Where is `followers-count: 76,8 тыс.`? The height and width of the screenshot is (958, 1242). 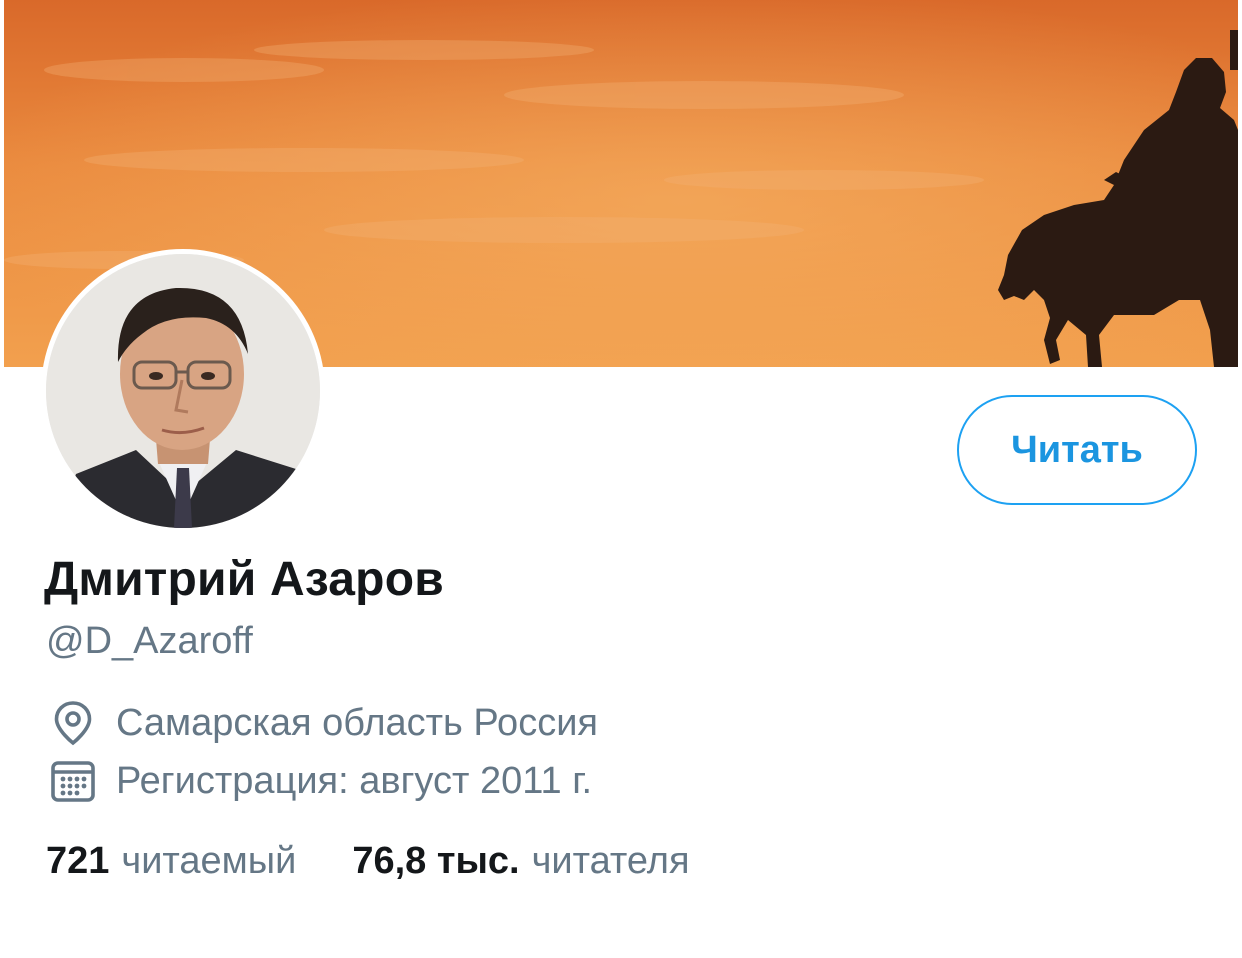
followers-count: 76,8 тыс. is located at coordinates (436, 861).